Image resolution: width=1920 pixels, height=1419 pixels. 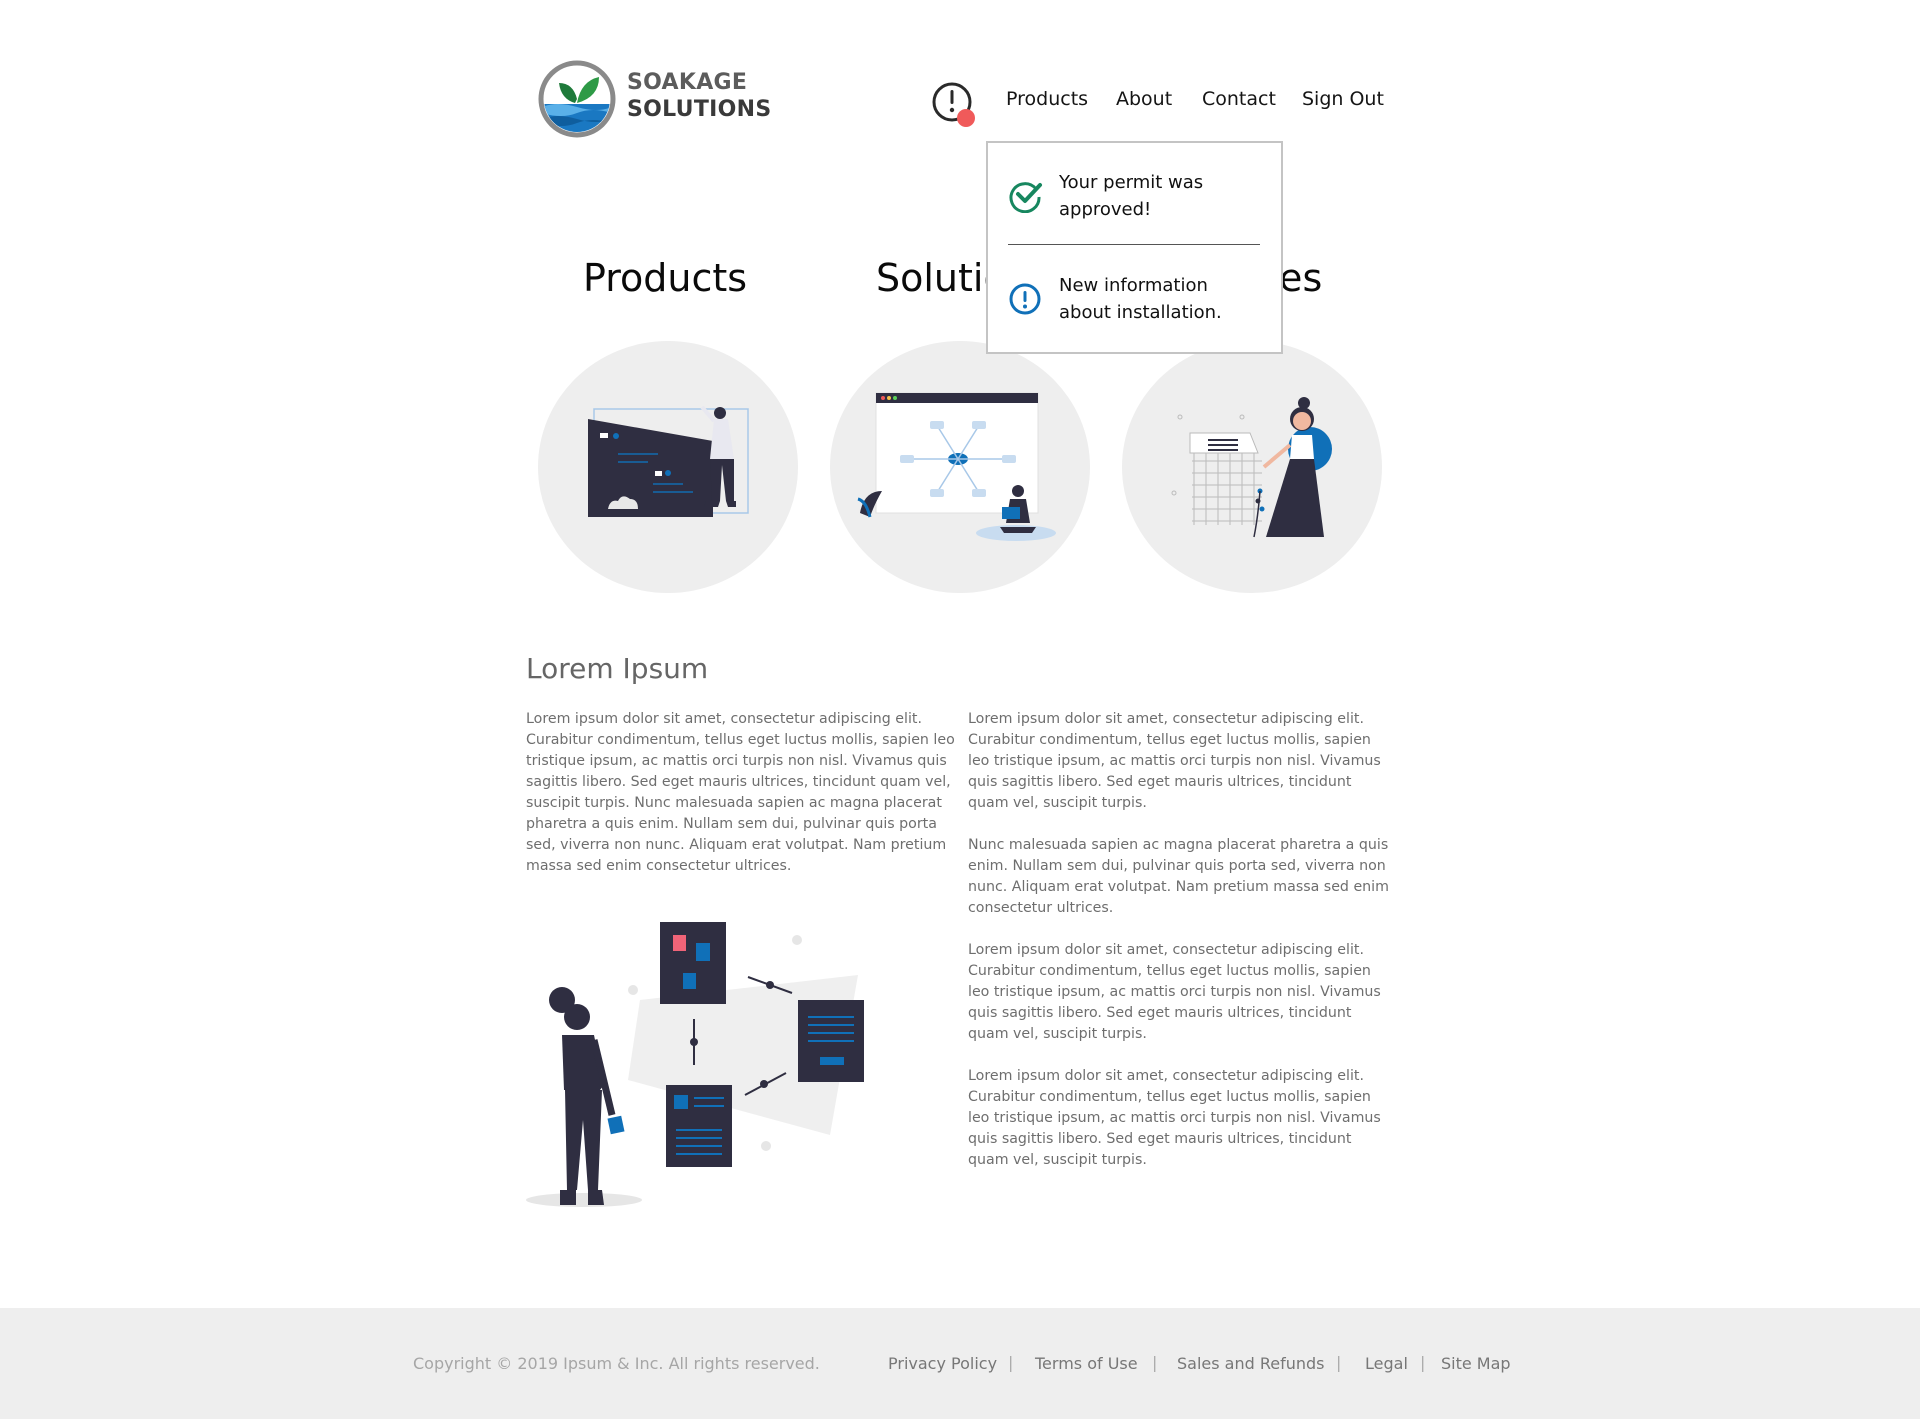 I want to click on nav-about: About, so click(x=1144, y=99).